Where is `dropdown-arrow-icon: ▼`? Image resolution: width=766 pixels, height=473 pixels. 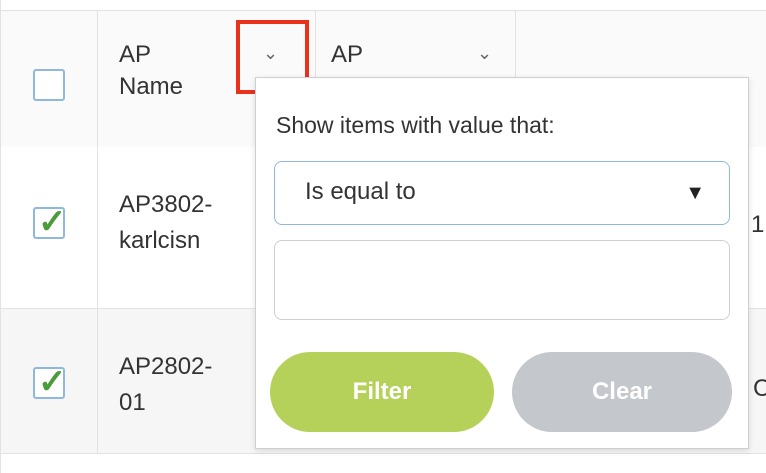 dropdown-arrow-icon: ▼ is located at coordinates (695, 193).